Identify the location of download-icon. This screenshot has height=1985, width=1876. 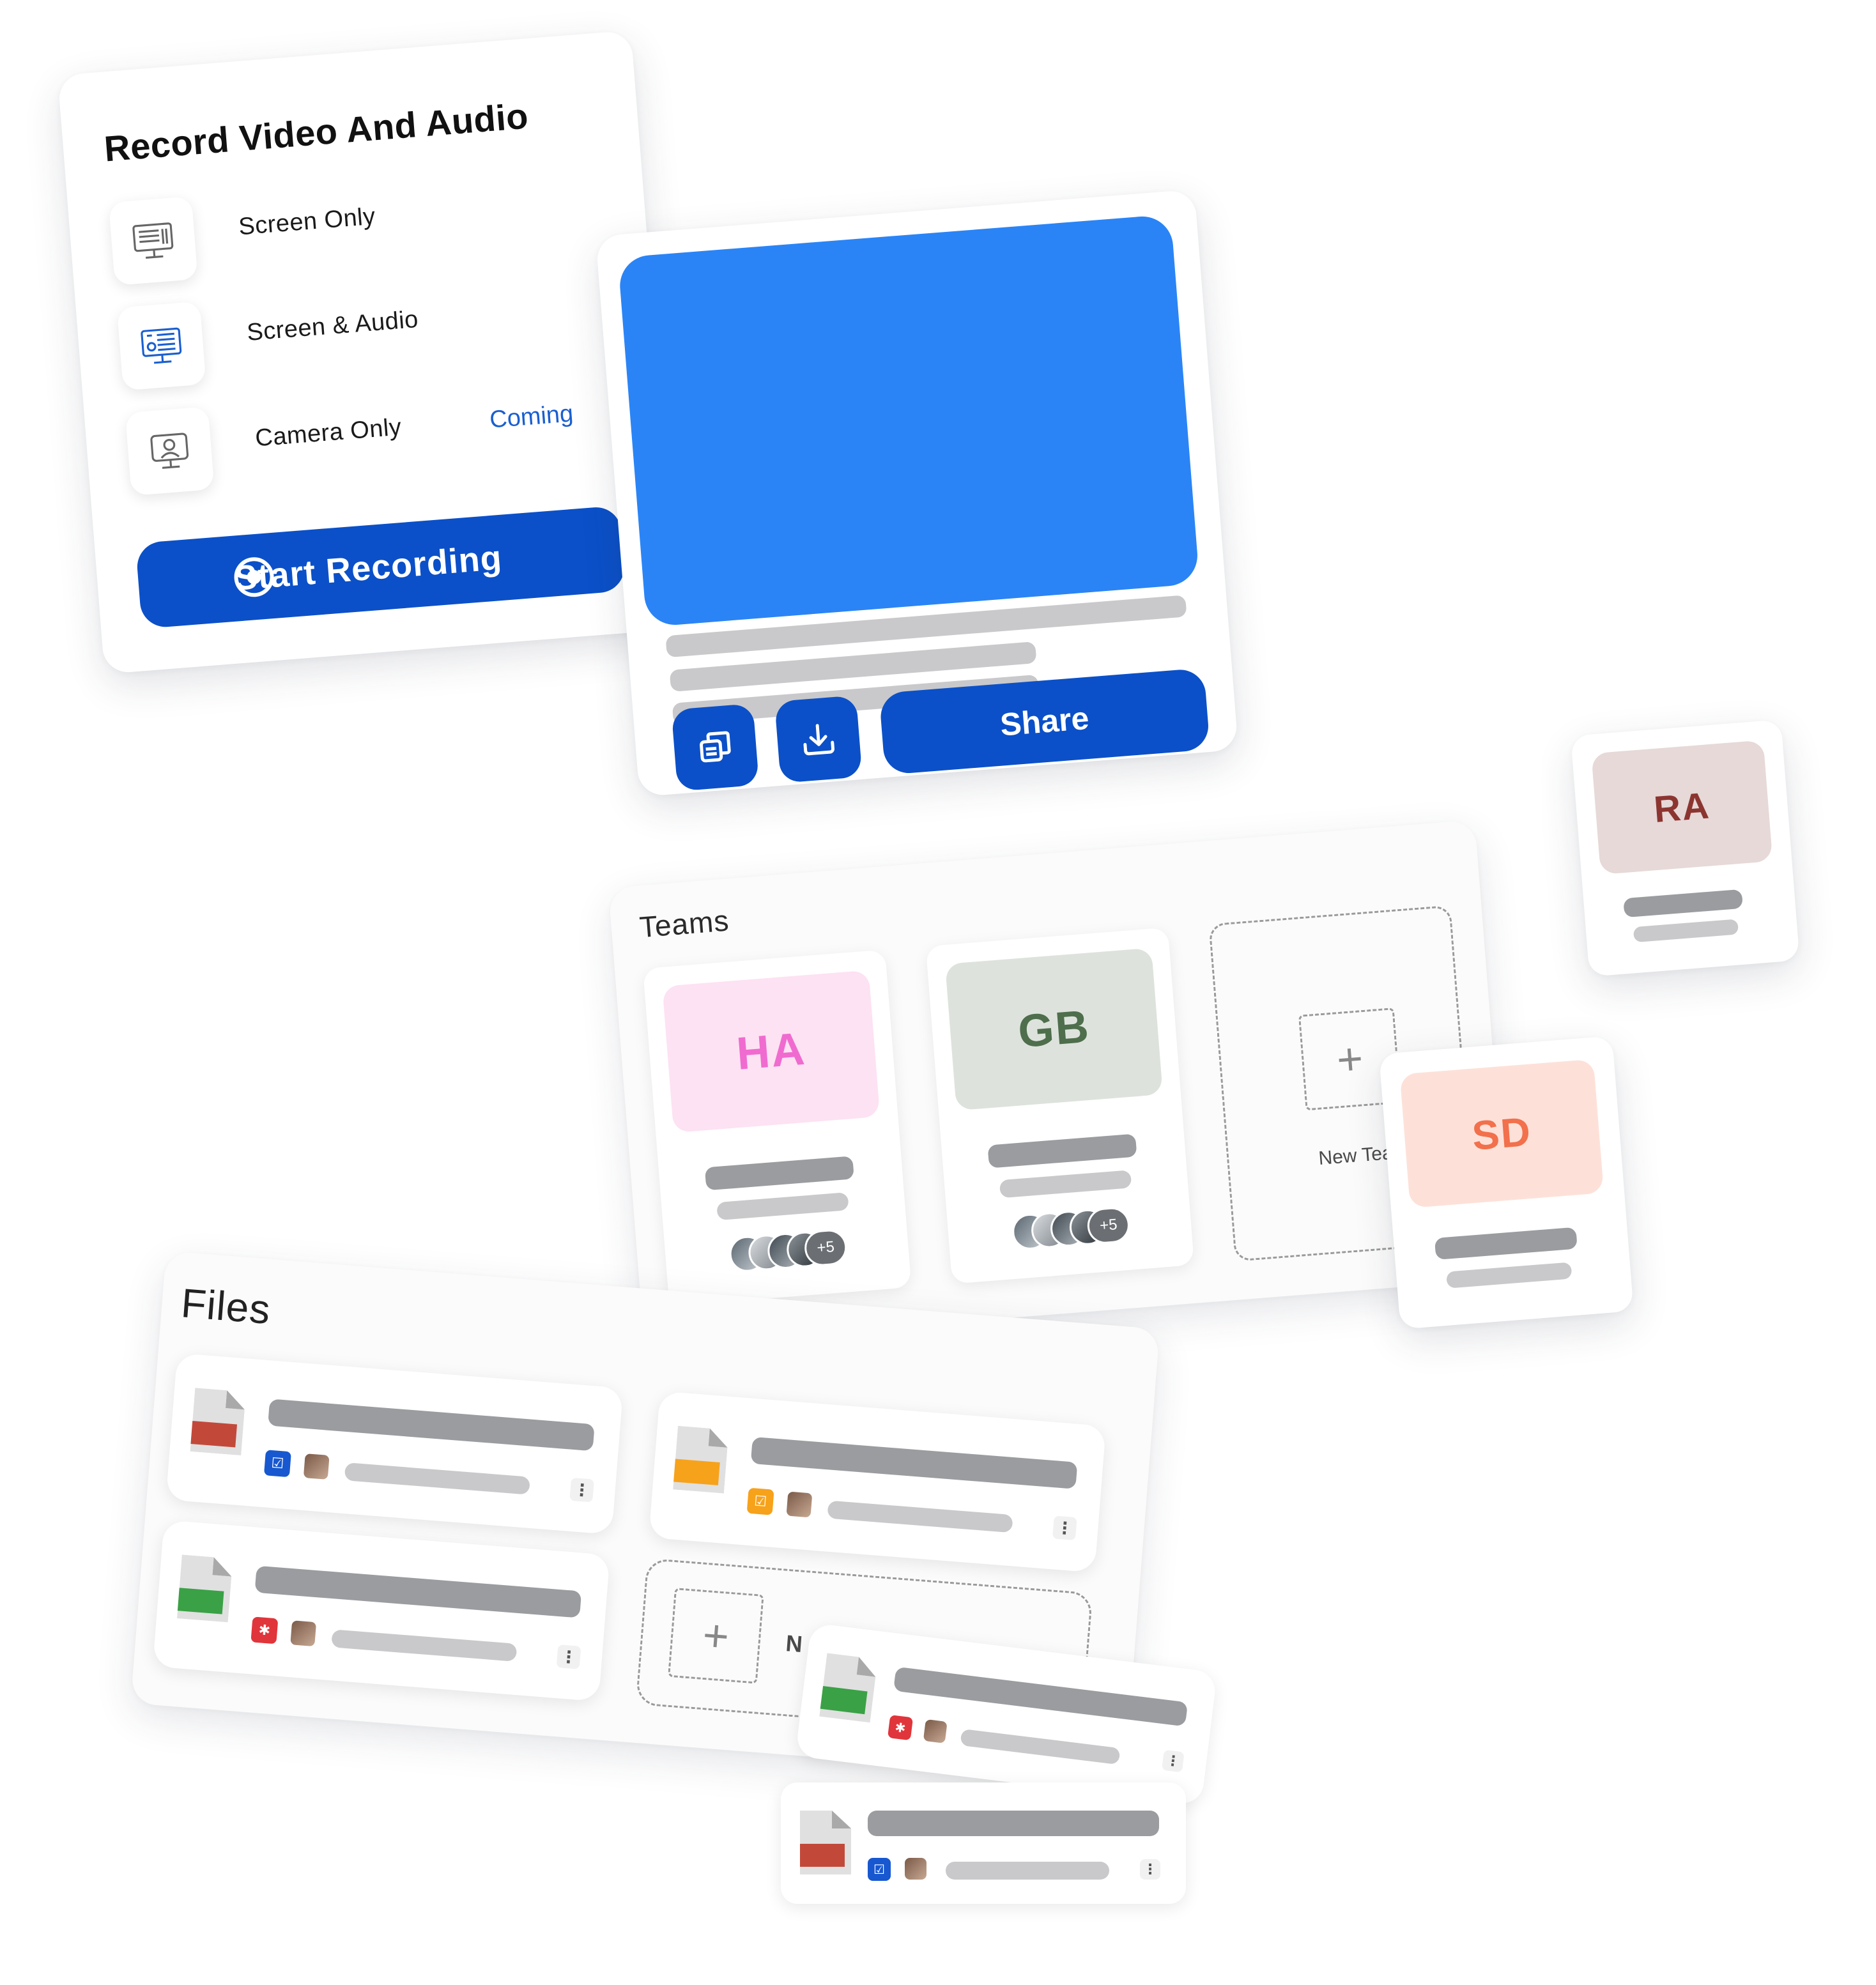
(818, 740).